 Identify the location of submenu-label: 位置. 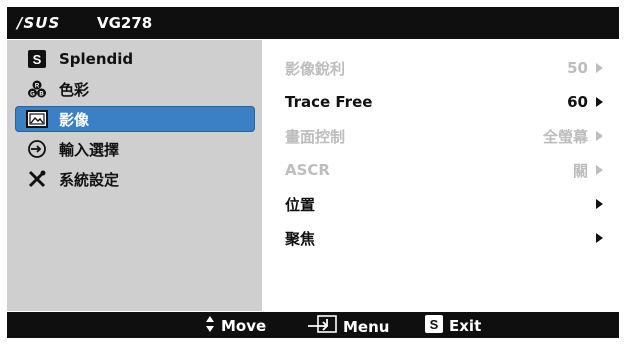
(300, 204).